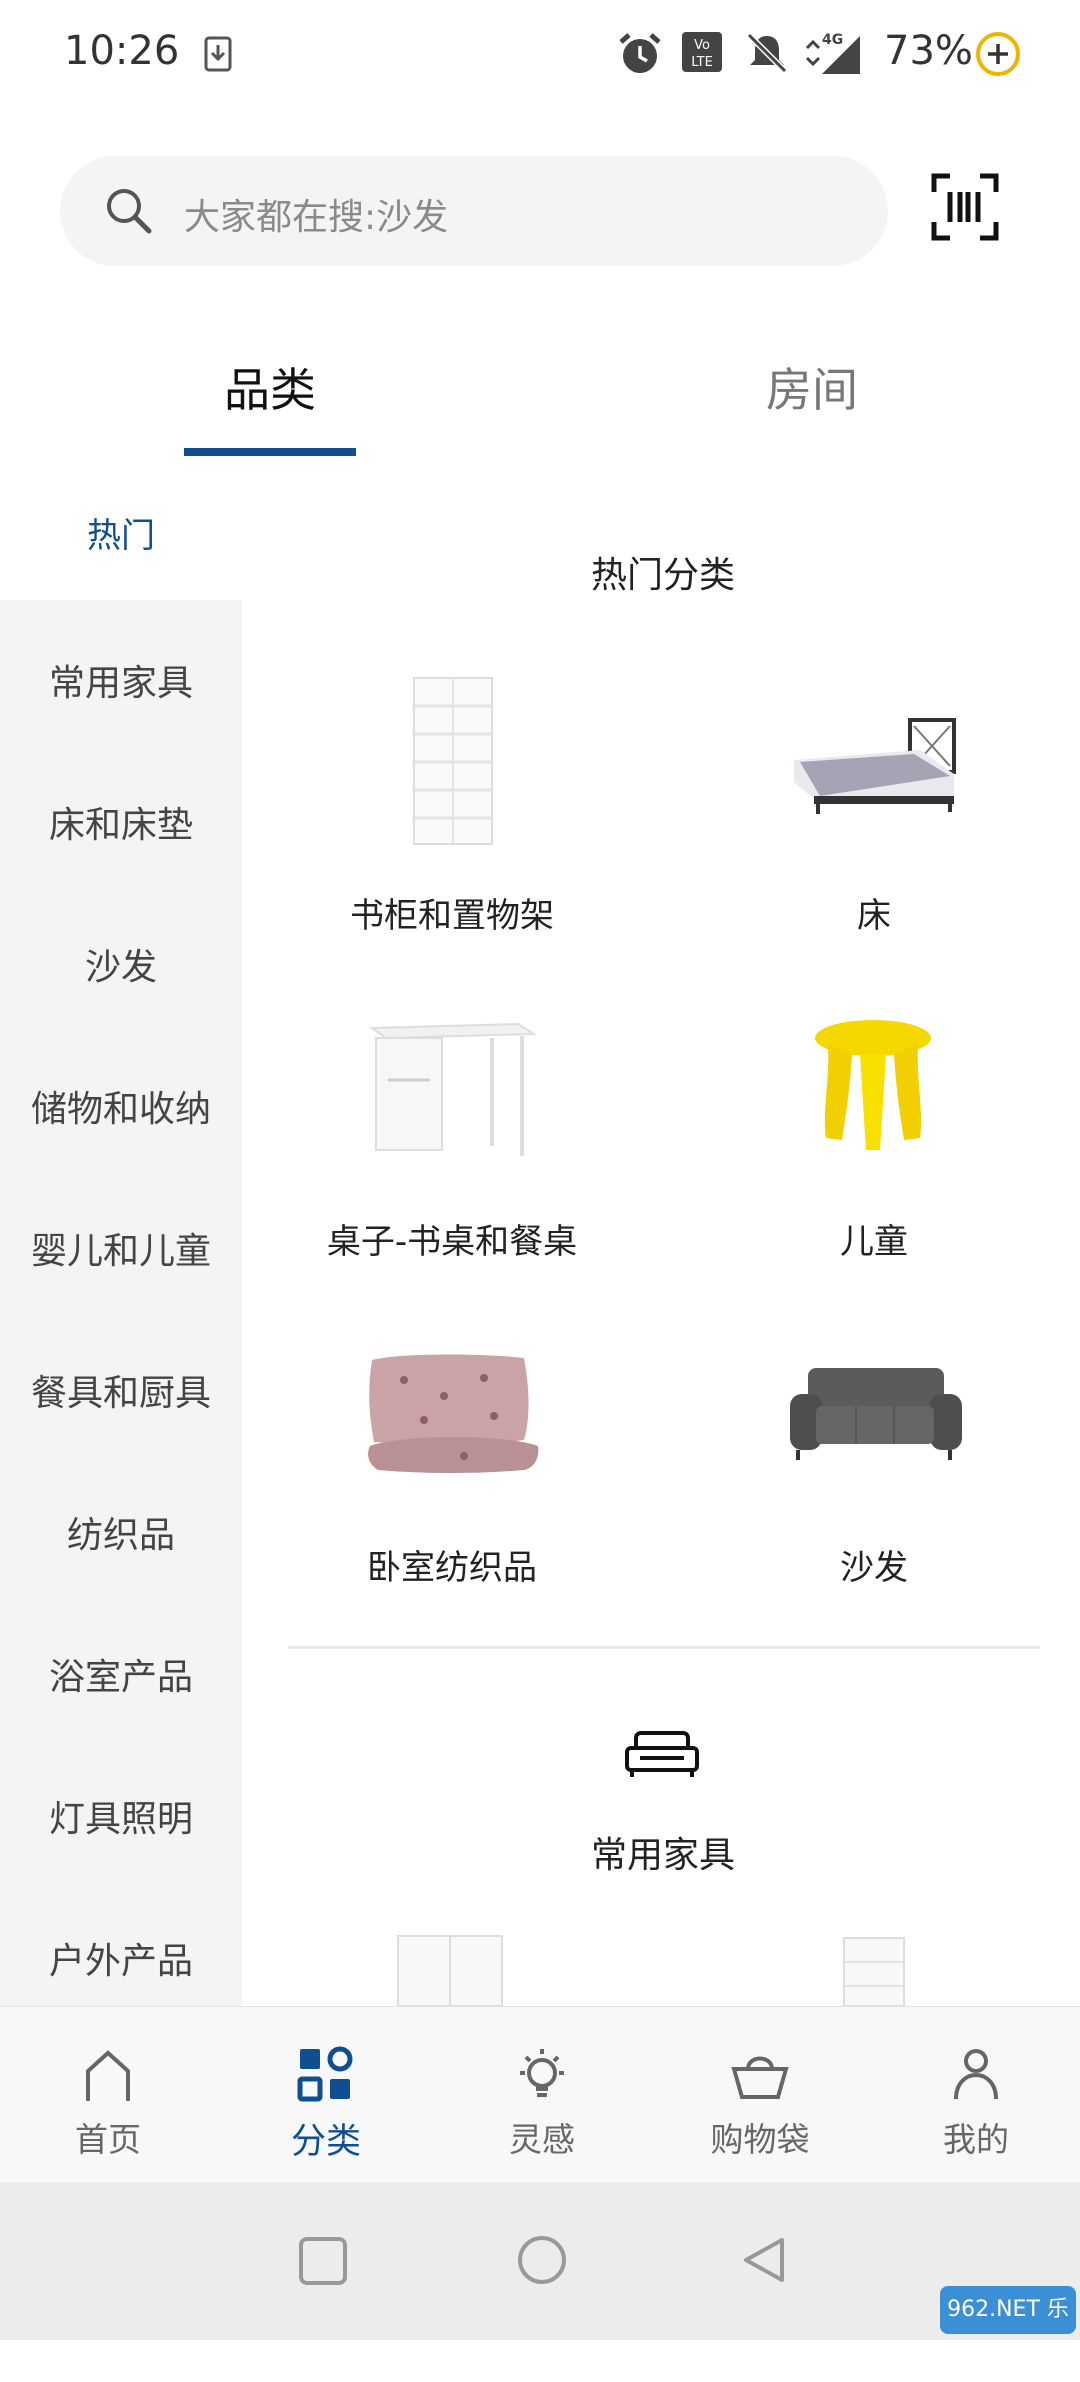 The height and width of the screenshot is (2382, 1080). I want to click on status-bar: 10:26 Vo LTE 4G 73%, so click(540, 55).